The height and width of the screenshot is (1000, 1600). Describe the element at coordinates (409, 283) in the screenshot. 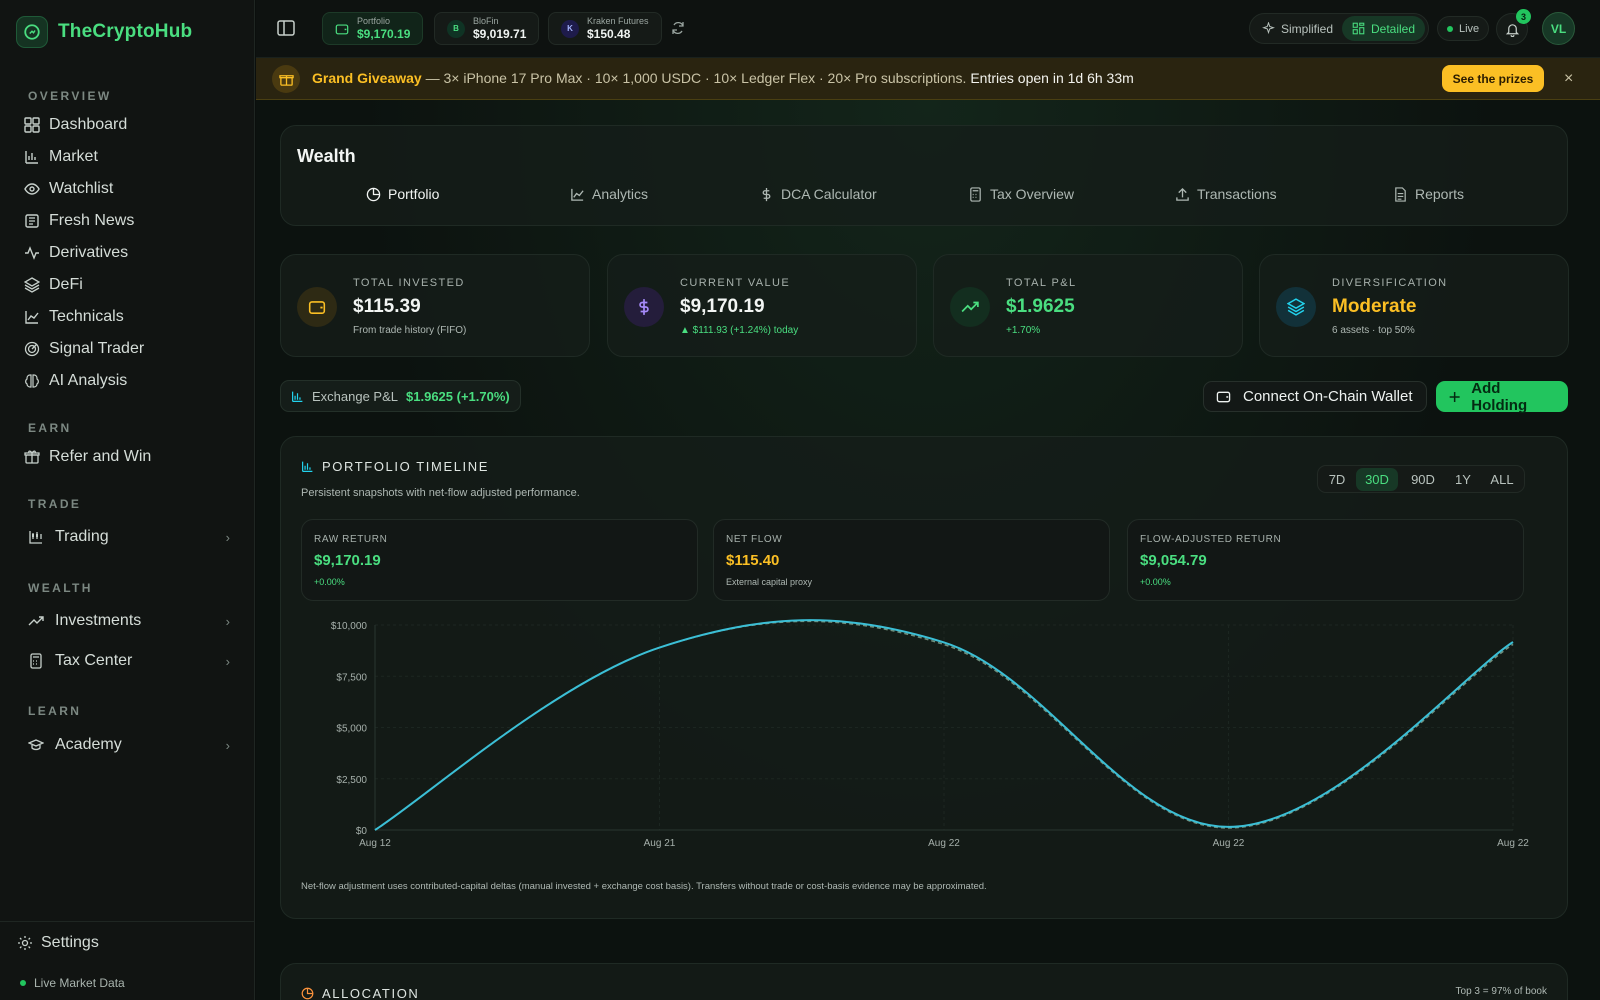

I see `stat-label: TOTAL INVESTED` at that location.